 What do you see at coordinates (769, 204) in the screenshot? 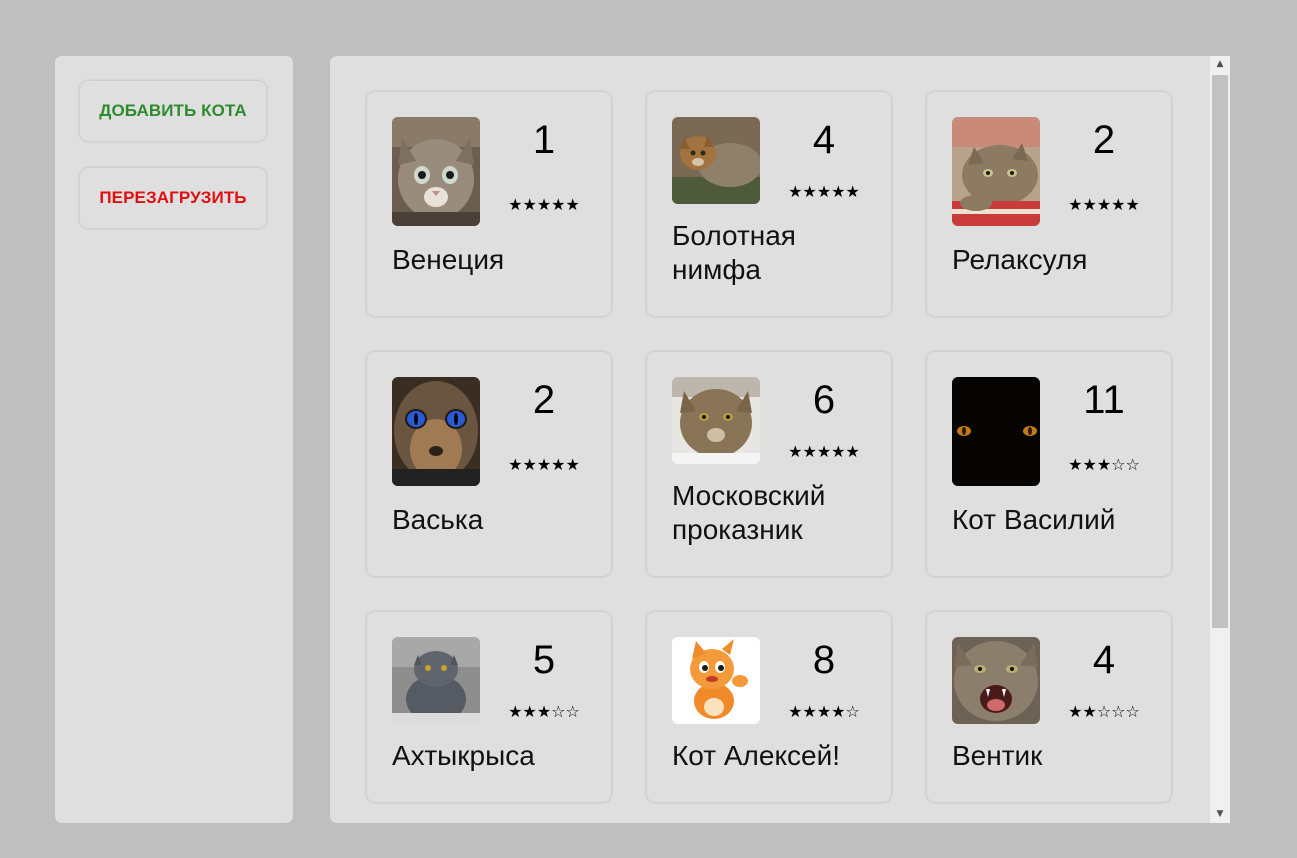
I see `cat-card: 4 ★★★★★ Болотная нимфа` at bounding box center [769, 204].